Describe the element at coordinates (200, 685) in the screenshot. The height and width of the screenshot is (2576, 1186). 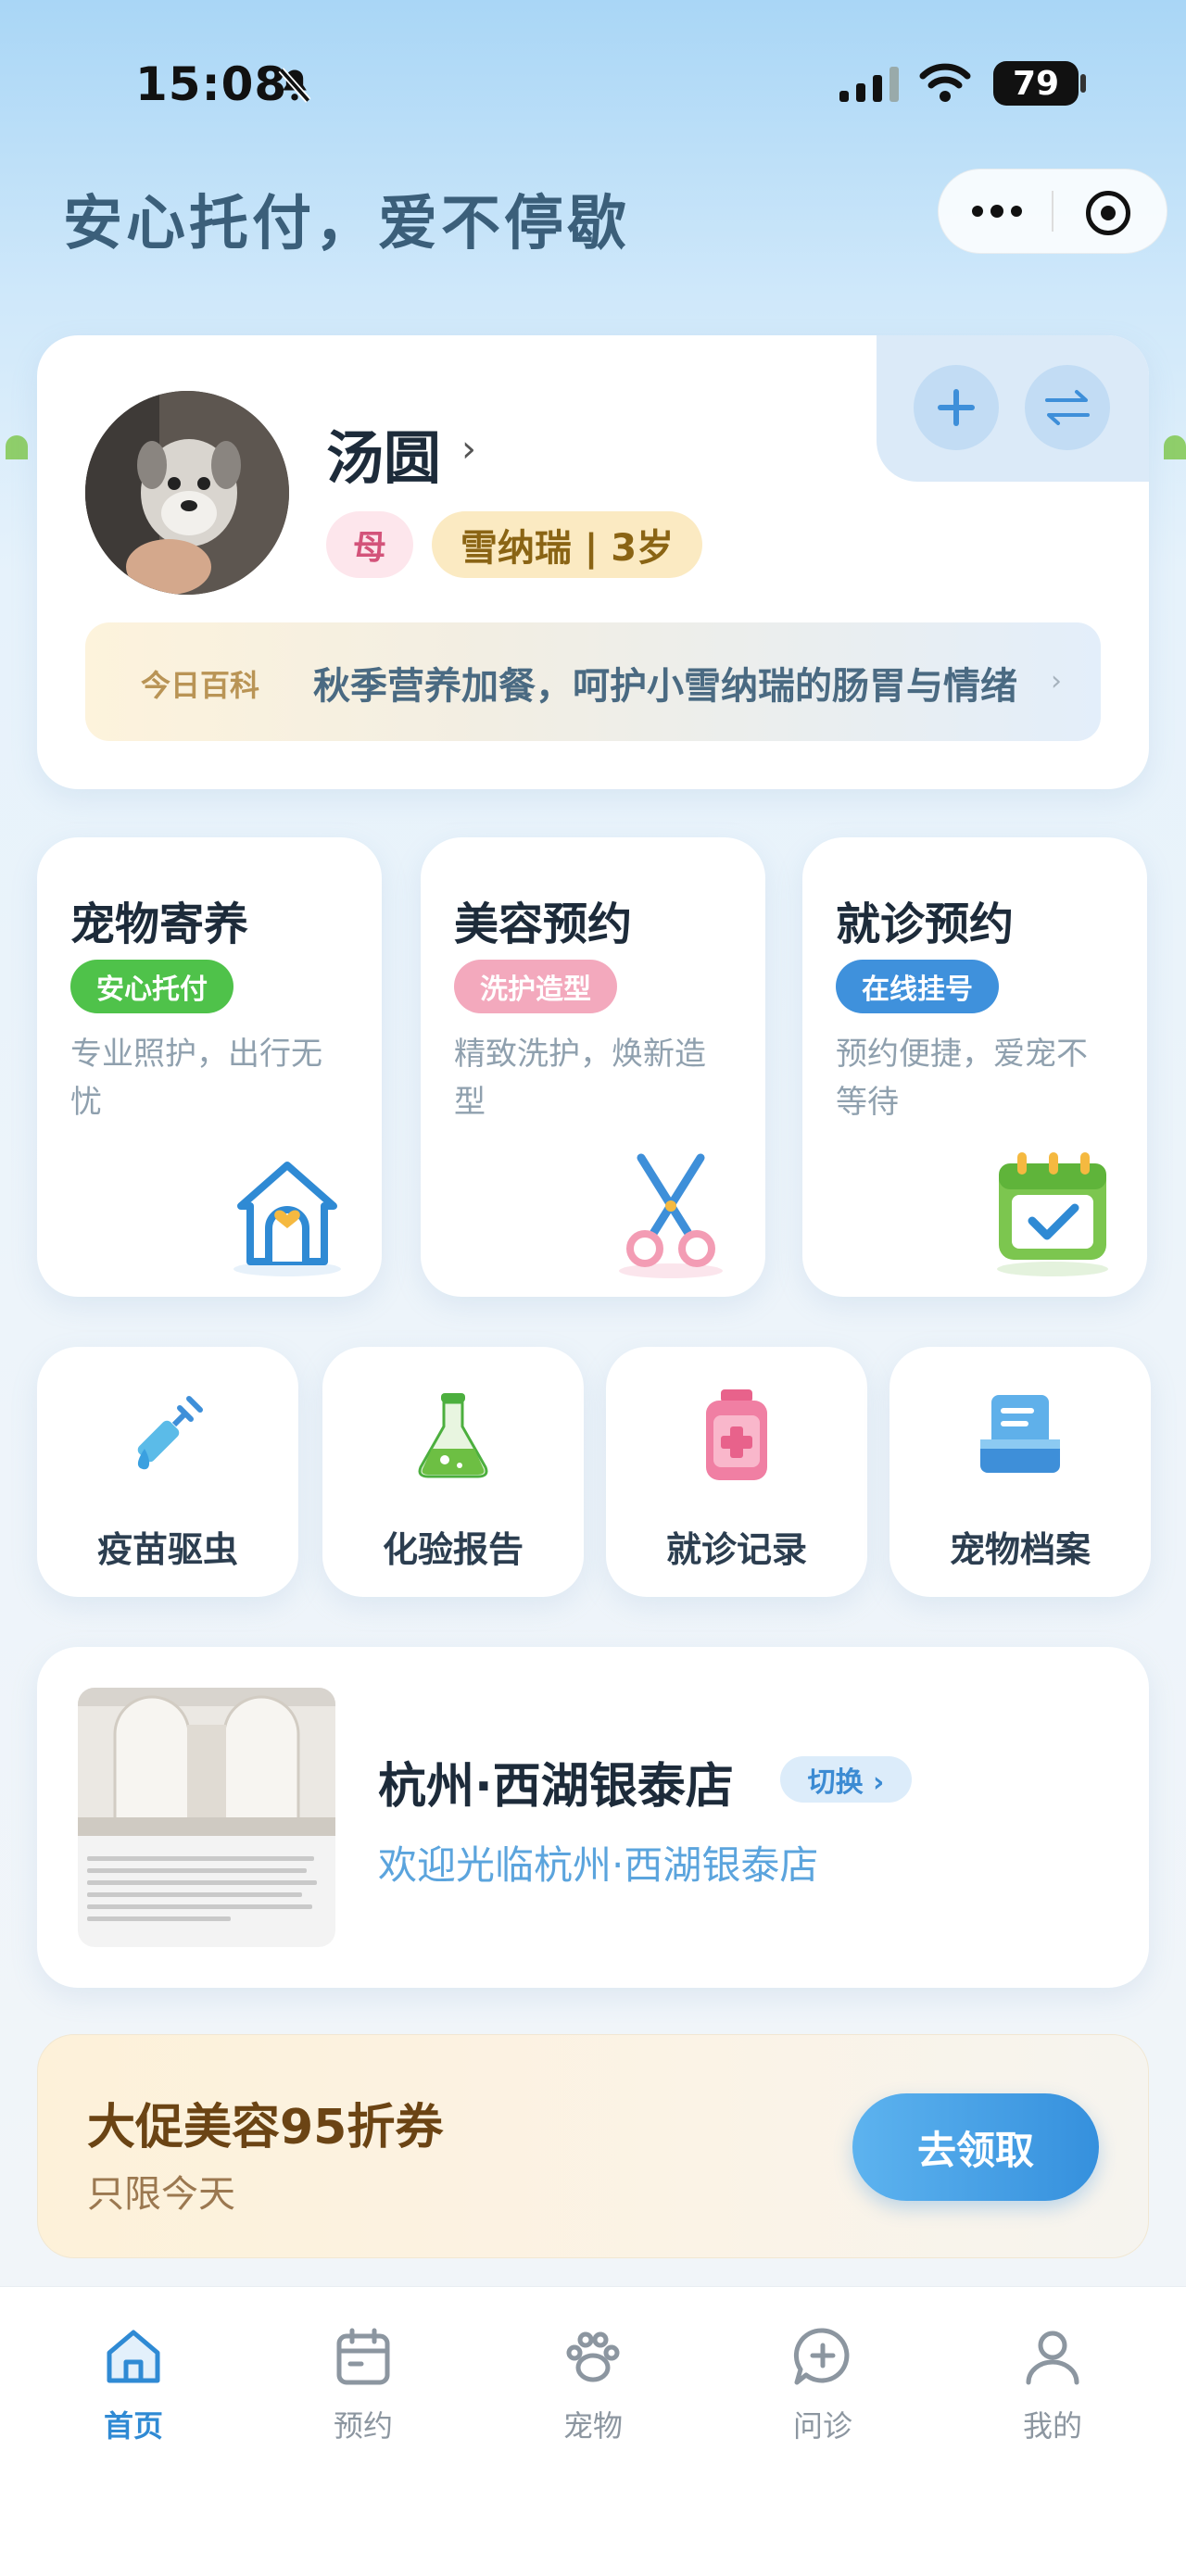
I see `daily-tip-label: 今日百科` at that location.